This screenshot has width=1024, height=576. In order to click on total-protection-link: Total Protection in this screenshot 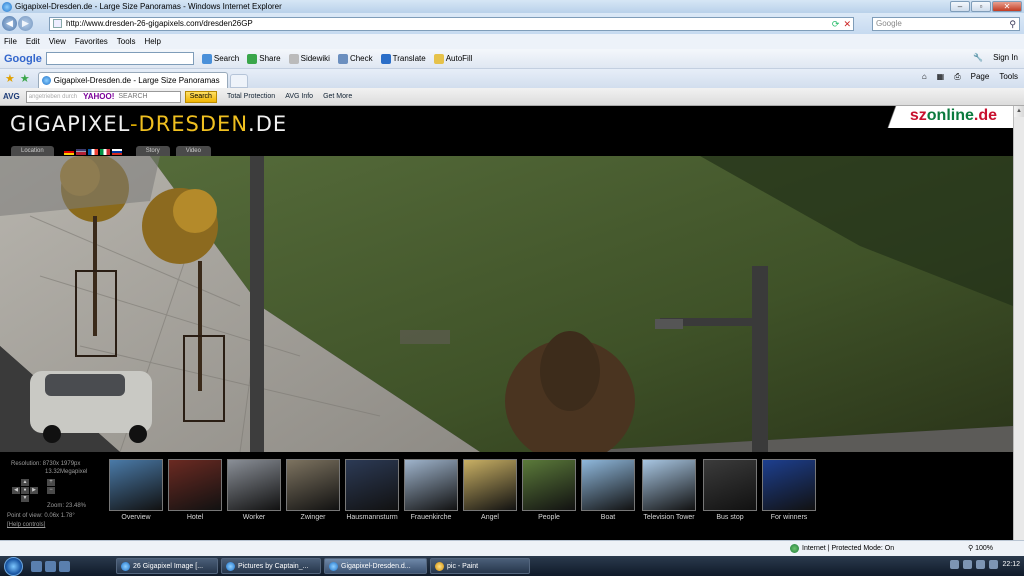, I will do `click(251, 96)`.